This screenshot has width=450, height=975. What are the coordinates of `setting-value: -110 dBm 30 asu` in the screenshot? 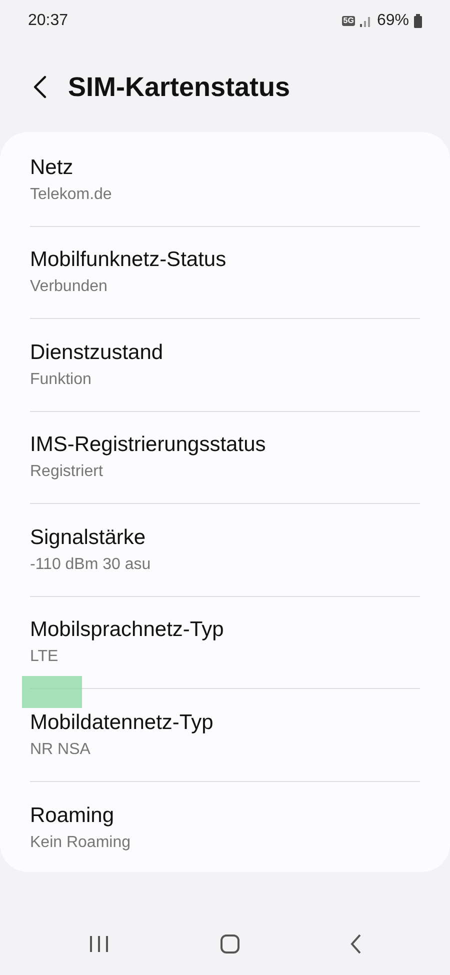 It's located at (91, 564).